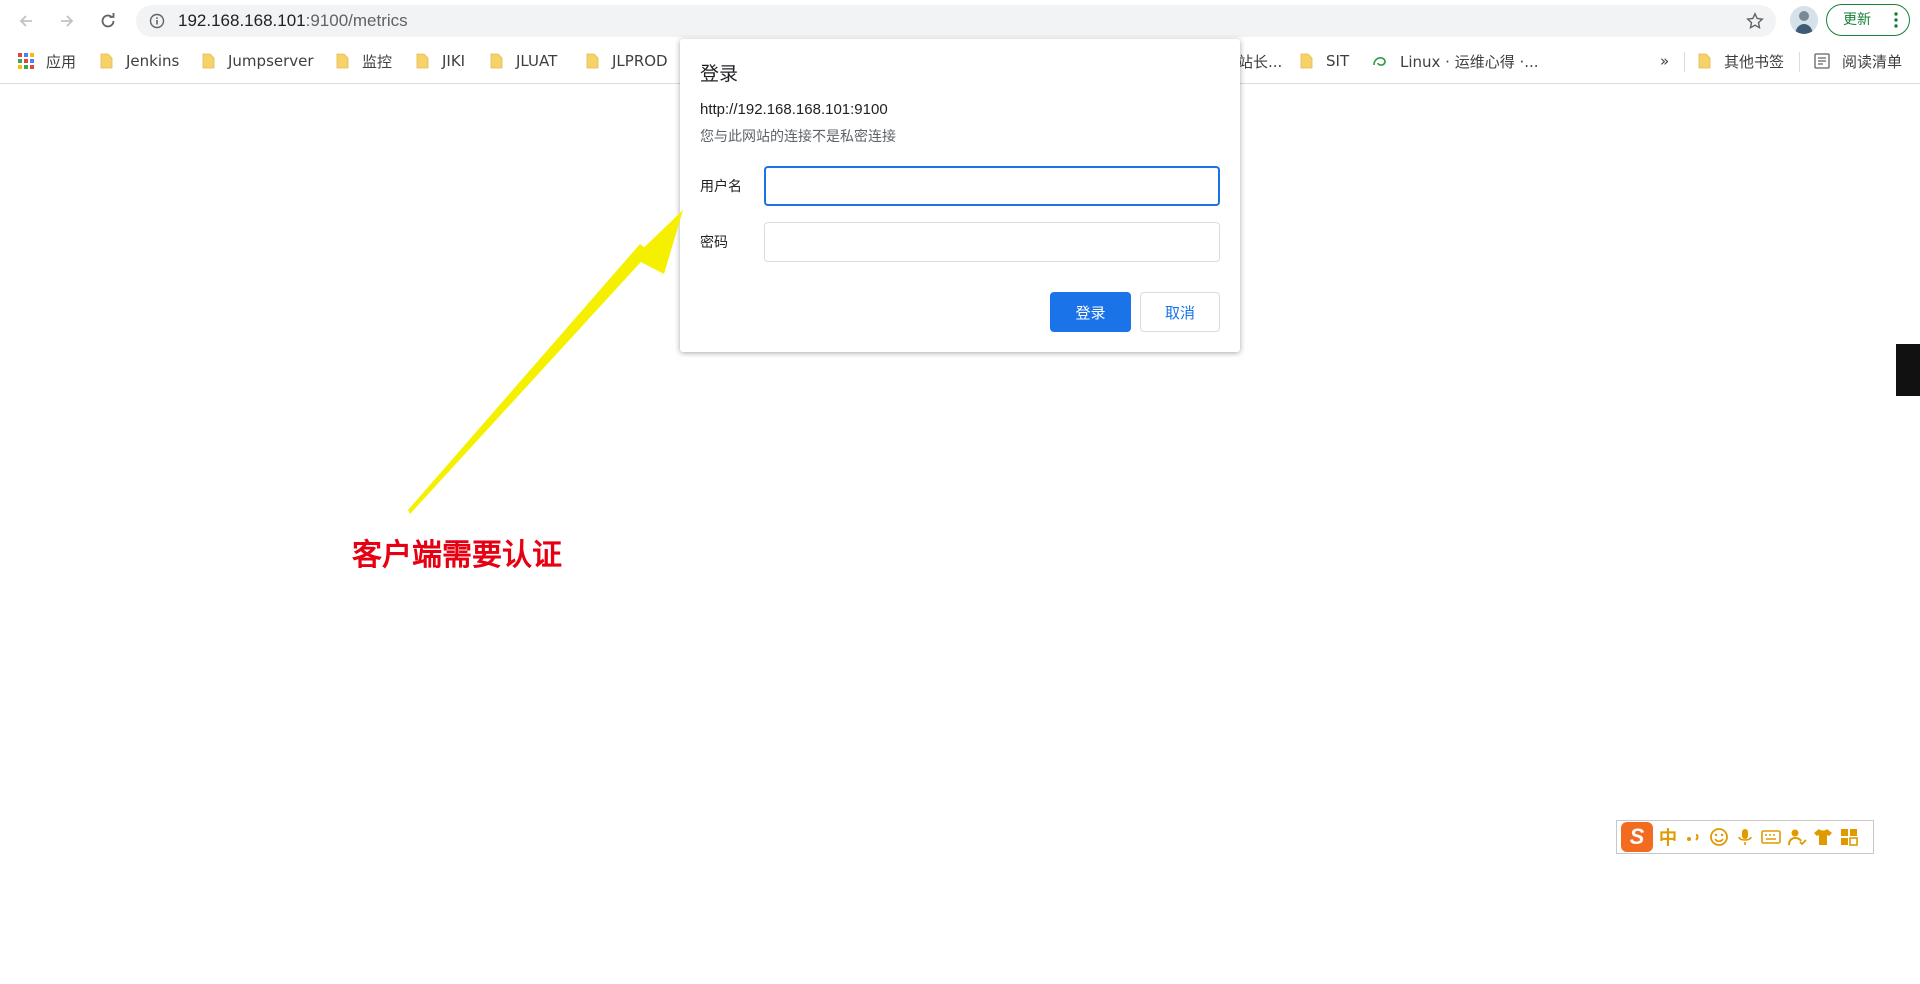  I want to click on url-path: :9100/metrics, so click(356, 20).